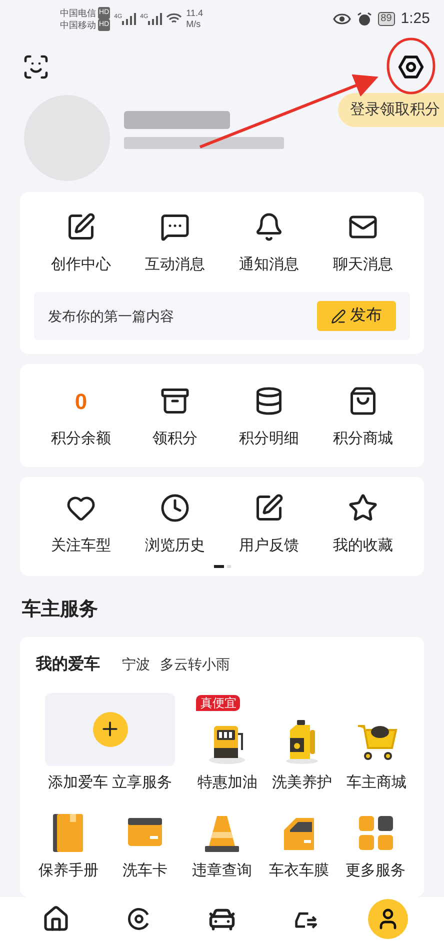 The width and height of the screenshot is (444, 941). I want to click on section-title: 车主服务, so click(60, 610).